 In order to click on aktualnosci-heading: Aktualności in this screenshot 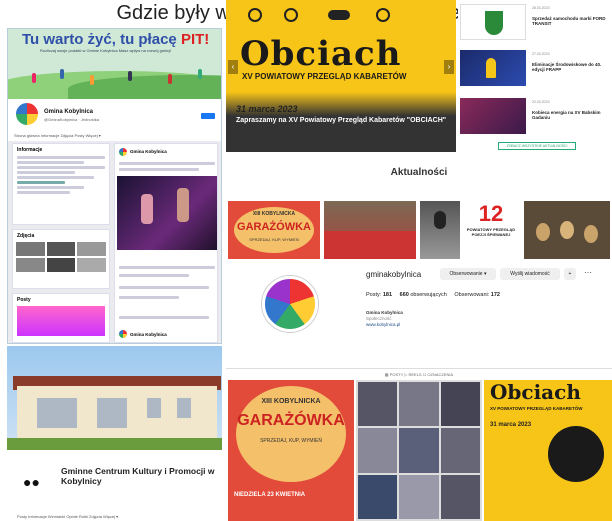, I will do `click(419, 172)`.